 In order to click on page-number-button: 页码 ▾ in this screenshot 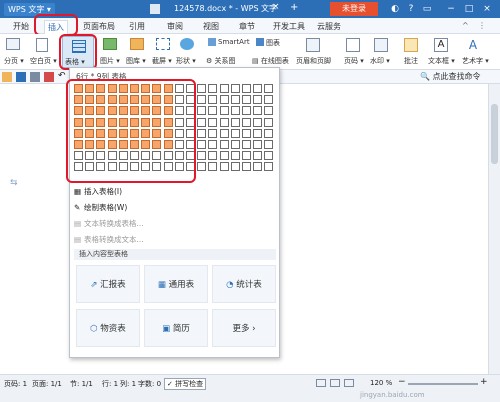, I will do `click(354, 61)`.